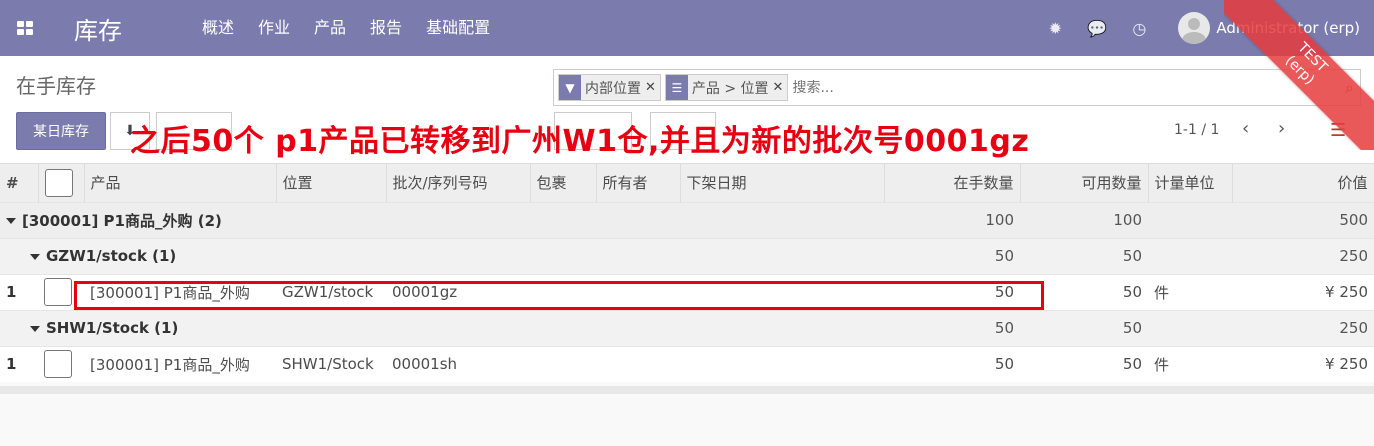  Describe the element at coordinates (570, 87) in the screenshot. I see `filter-icon: ▼` at that location.